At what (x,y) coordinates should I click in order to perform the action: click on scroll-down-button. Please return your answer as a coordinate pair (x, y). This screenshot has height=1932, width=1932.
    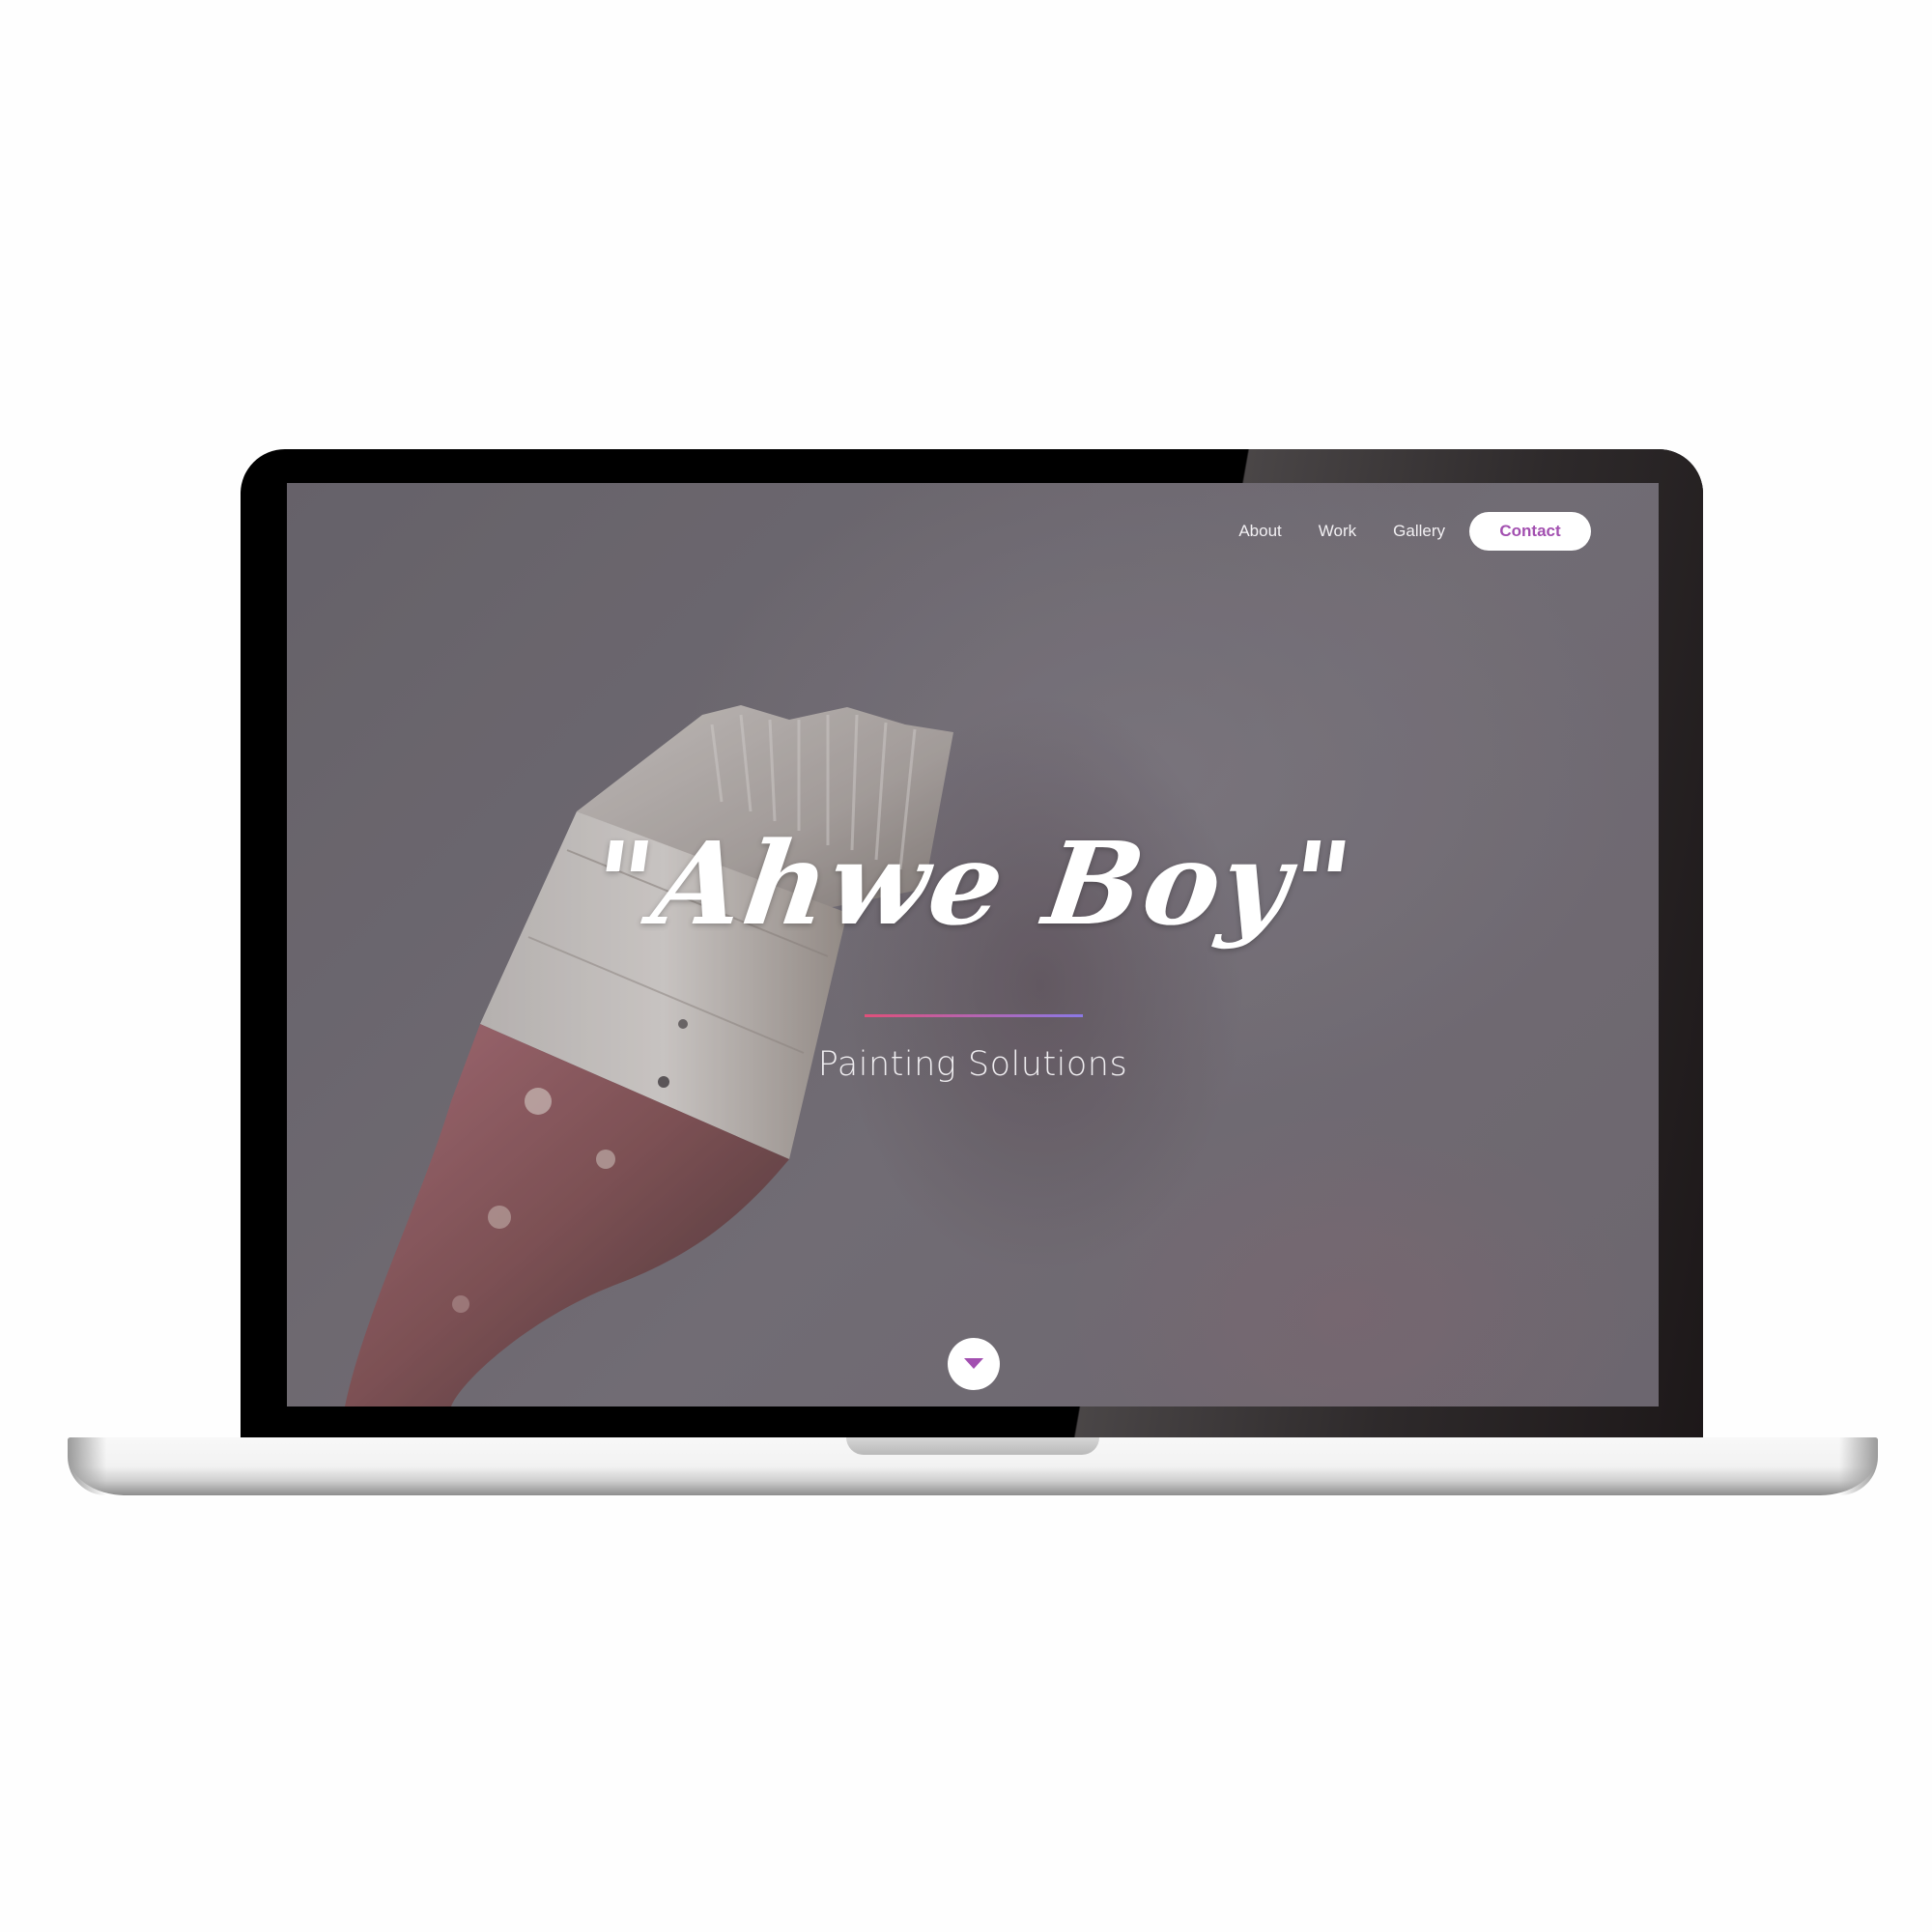
    Looking at the image, I should click on (974, 1364).